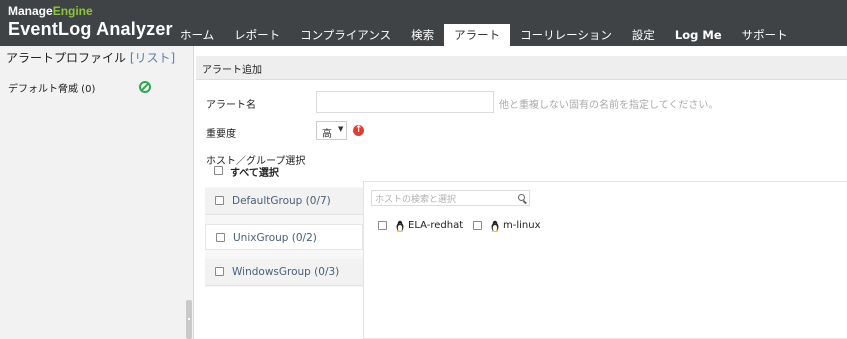 This screenshot has width=847, height=339. I want to click on group-row-default: DefaultGroup (0/7), so click(284, 201).